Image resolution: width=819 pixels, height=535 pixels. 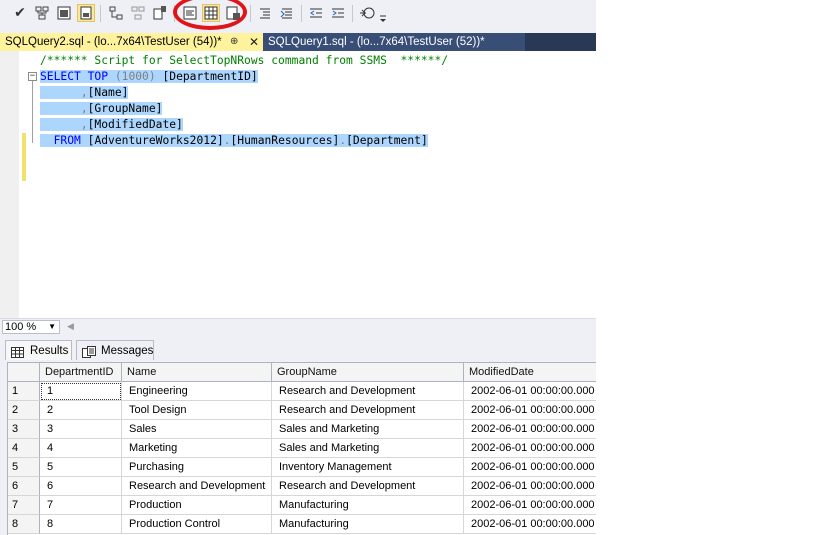 What do you see at coordinates (24, 157) in the screenshot?
I see `change-tracking-bar` at bounding box center [24, 157].